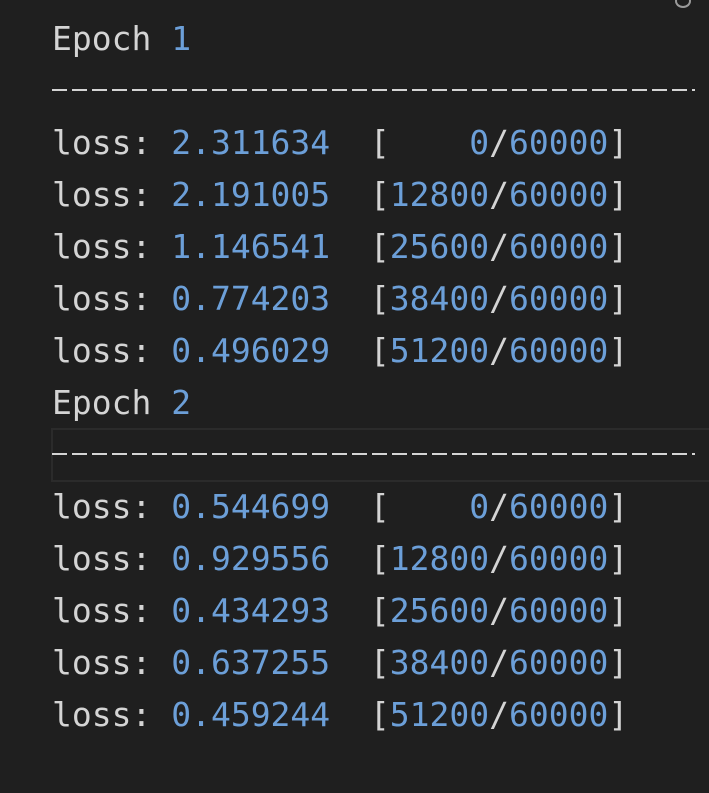  I want to click on loss-row: loss: 2.311634 [ 0/60000], so click(380, 143).